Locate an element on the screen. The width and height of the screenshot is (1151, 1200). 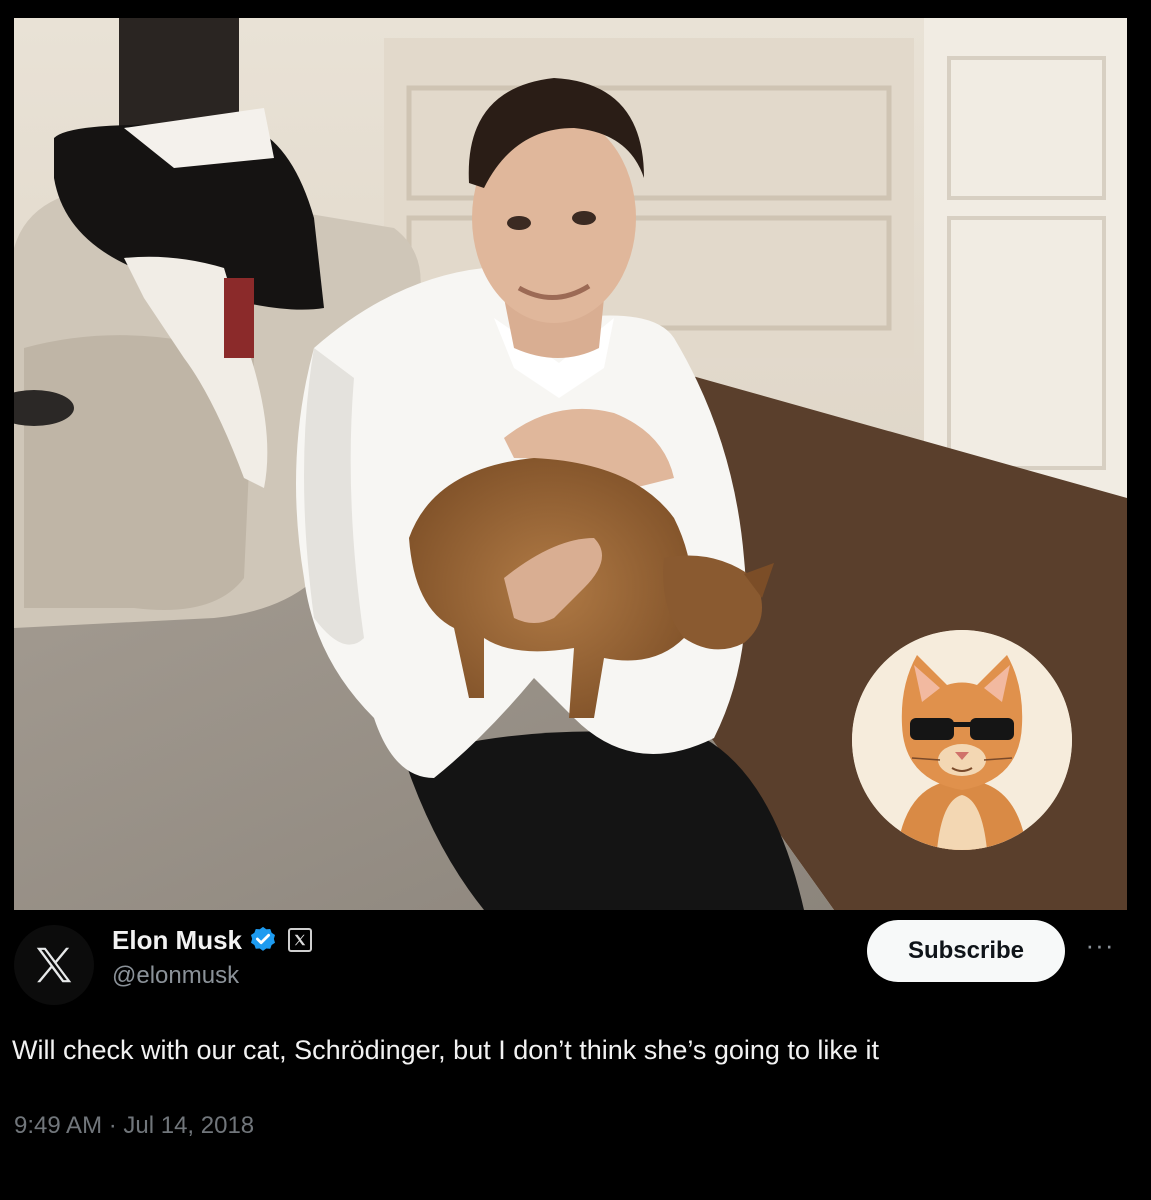
more-options-icon: ··· is located at coordinates (1100, 945).